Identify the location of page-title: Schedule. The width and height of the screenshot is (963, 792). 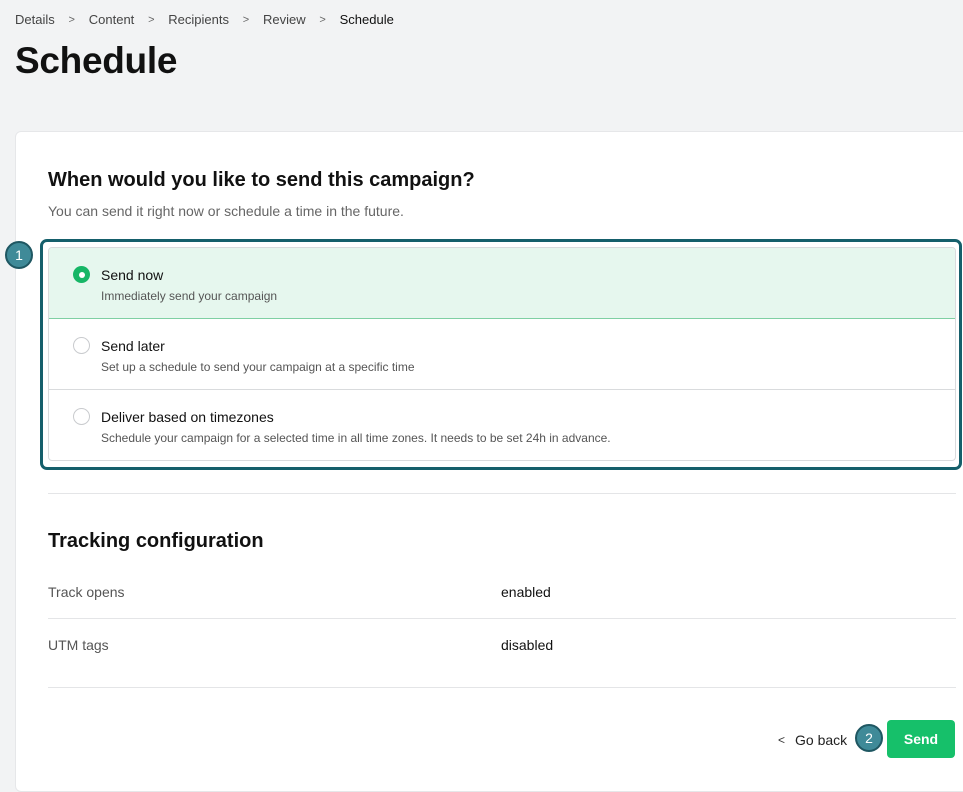
(96, 60).